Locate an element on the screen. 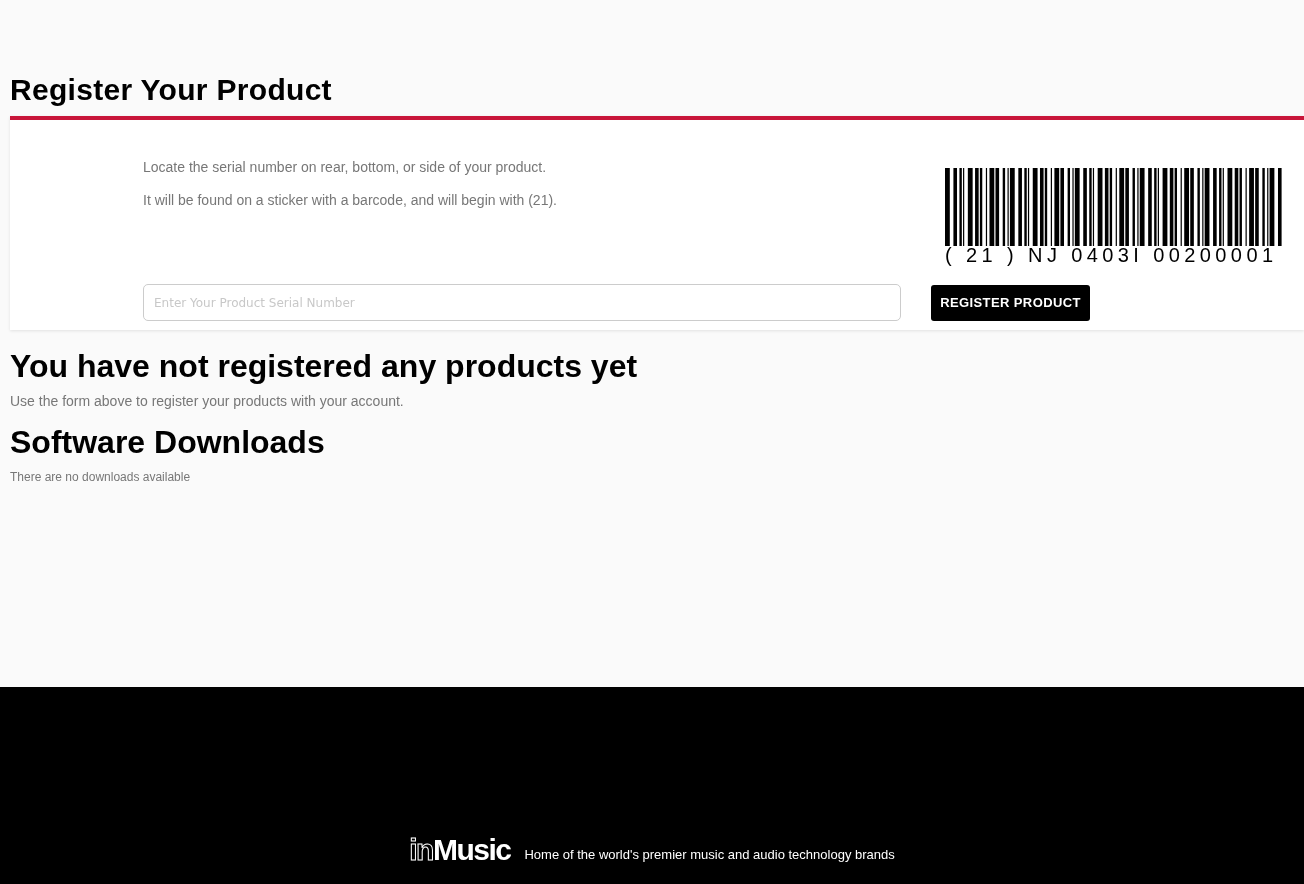 The height and width of the screenshot is (884, 1304). barcode-caption: ( 21 ) NJ 0403I 00200001 is located at coordinates (1111, 255).